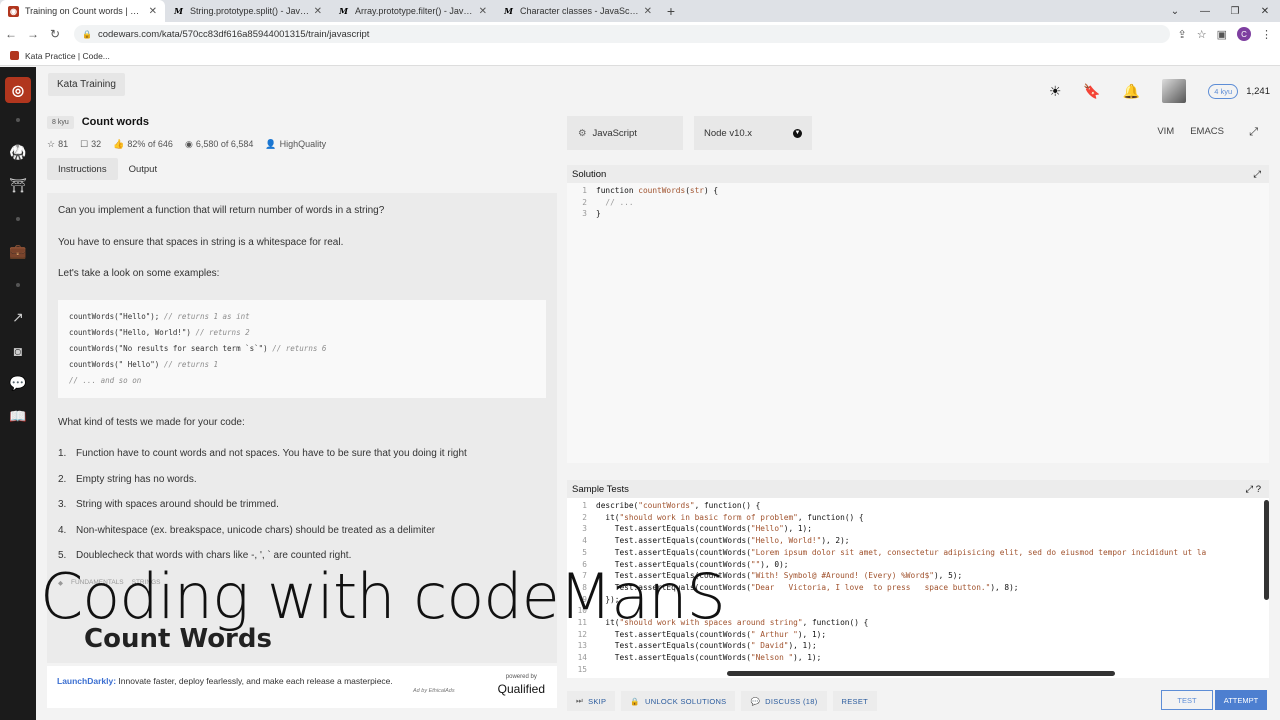 Image resolution: width=1280 pixels, height=720 pixels. What do you see at coordinates (1266, 550) in the screenshot?
I see `vertical-scrollbar` at bounding box center [1266, 550].